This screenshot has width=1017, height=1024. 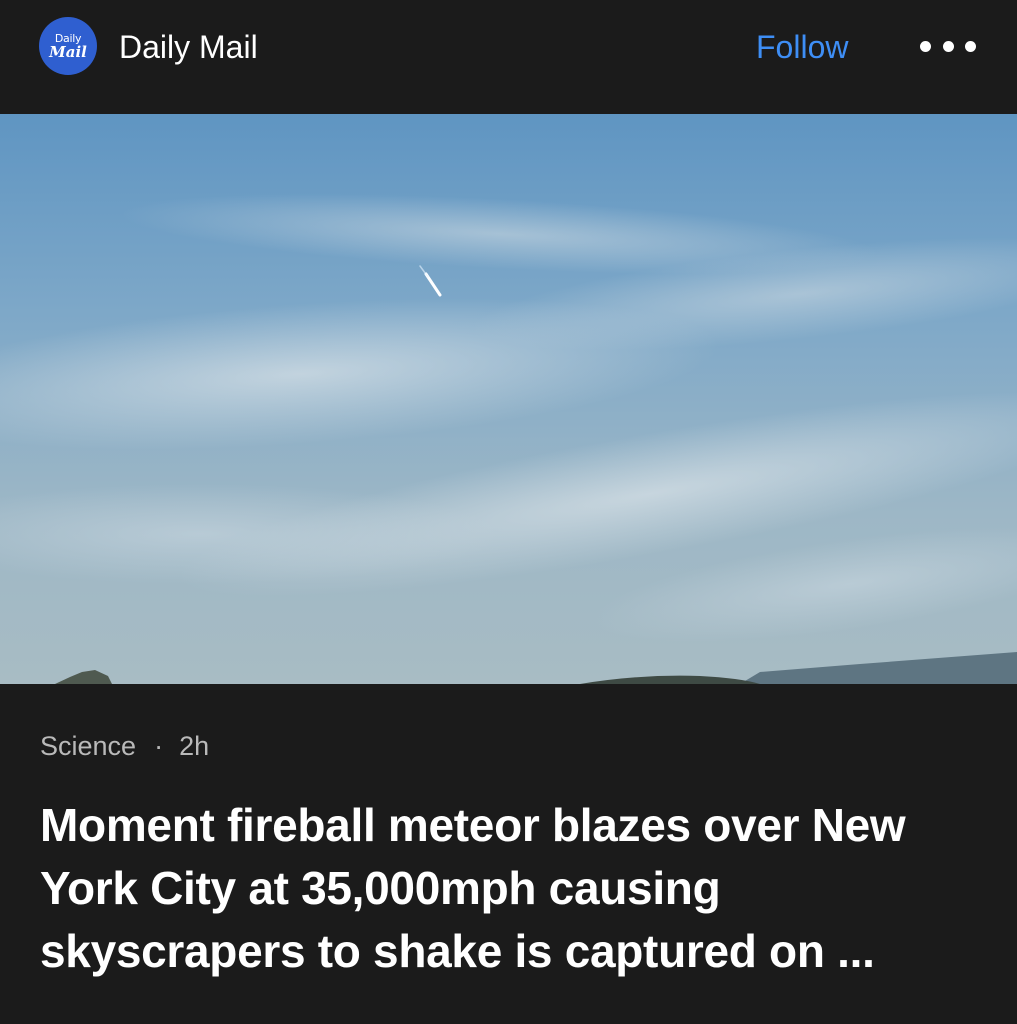 I want to click on card-header: Daily Mail Daily Mail Follow, so click(x=508, y=57).